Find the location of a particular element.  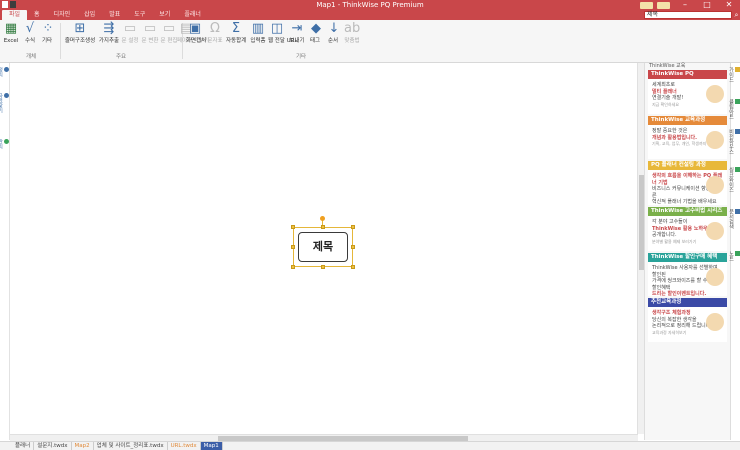

weburl-button: ◫ 웹 전달 URL is located at coordinates (283, 37).